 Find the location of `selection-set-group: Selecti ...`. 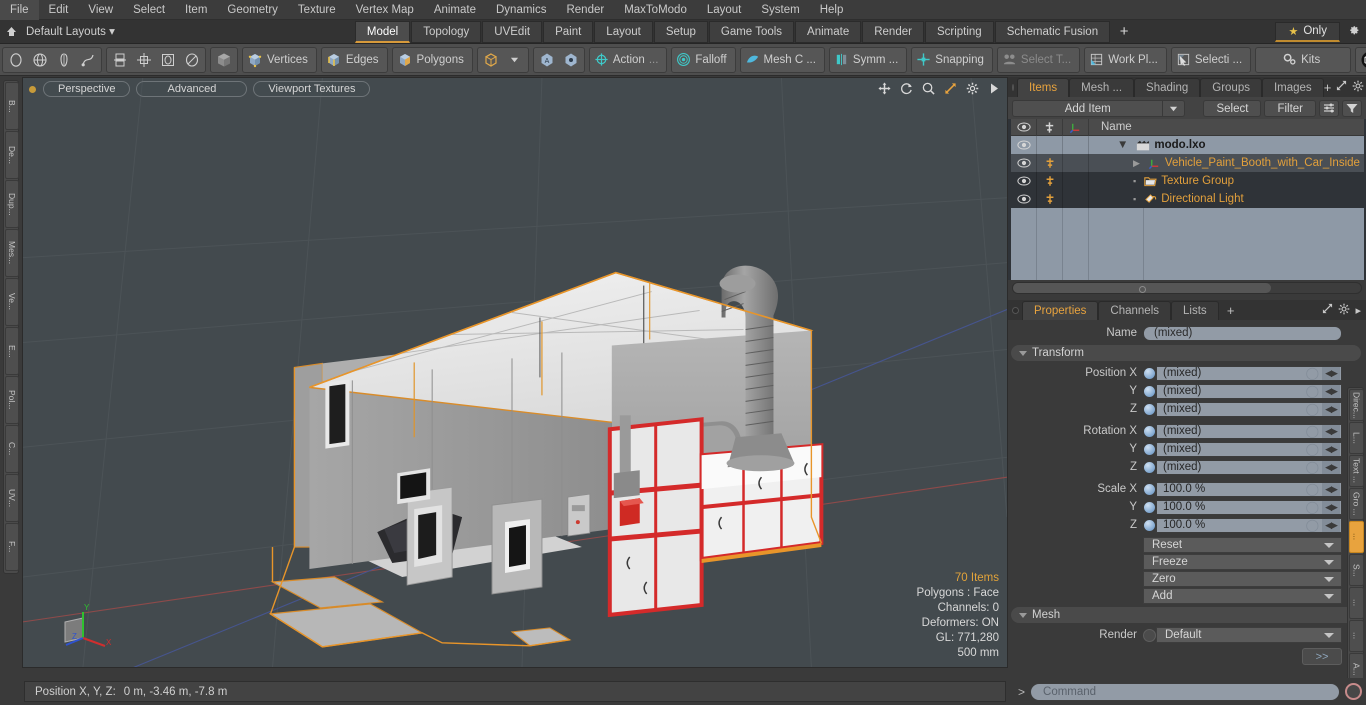

selection-set-group: Selecti ... is located at coordinates (1211, 59).